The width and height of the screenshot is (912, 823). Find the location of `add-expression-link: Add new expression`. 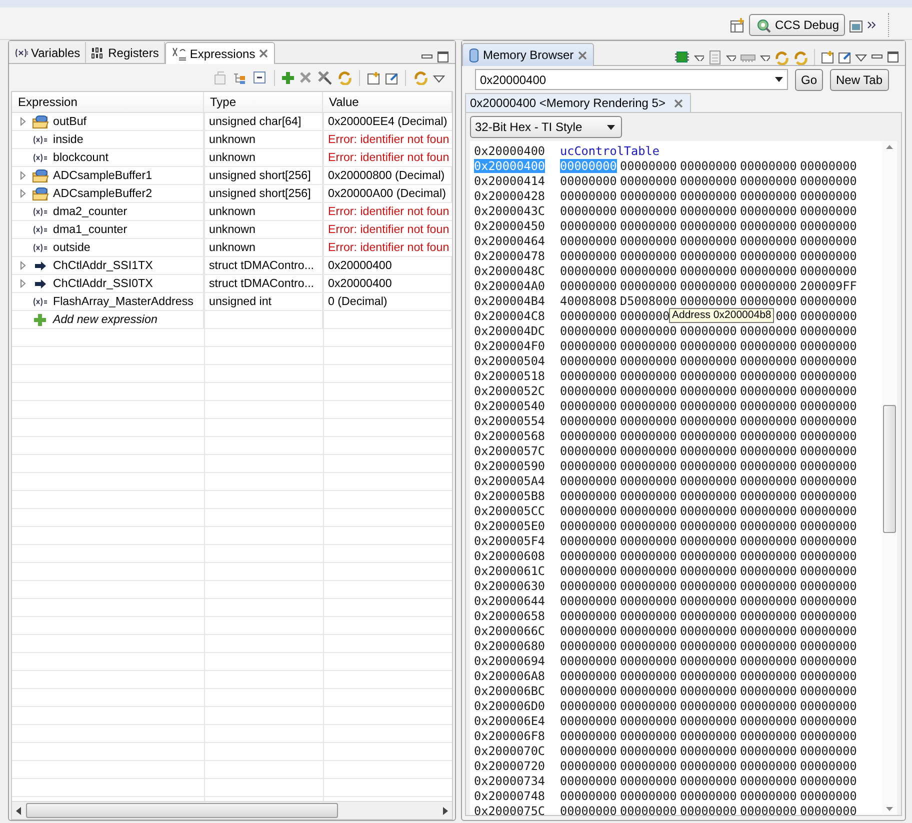

add-expression-link: Add new expression is located at coordinates (105, 319).